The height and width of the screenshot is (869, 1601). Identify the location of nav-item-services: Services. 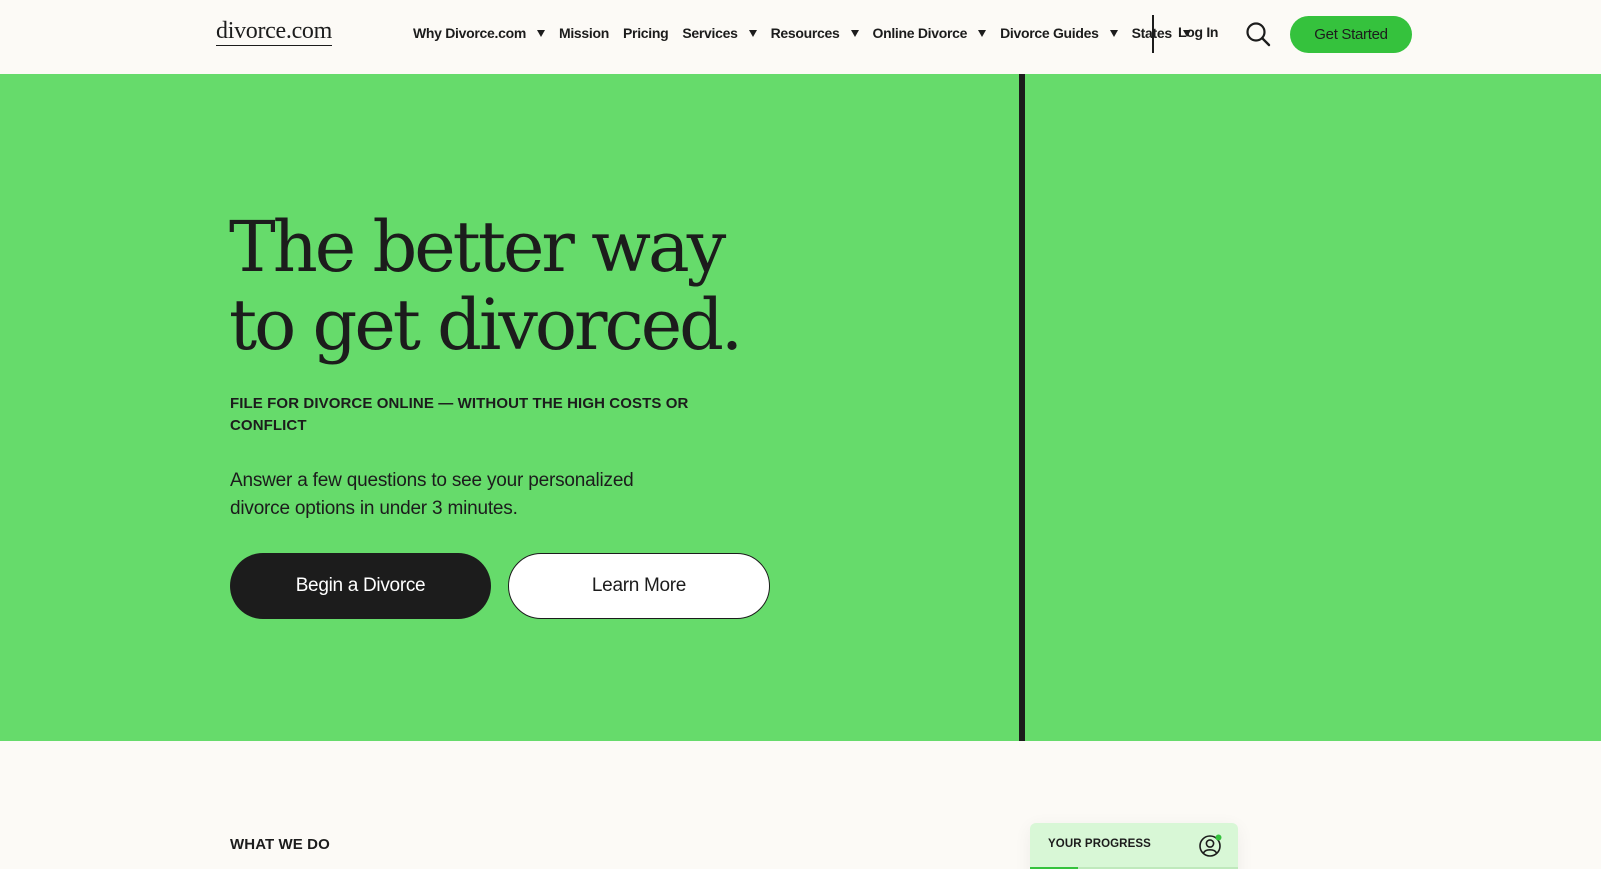
(719, 33).